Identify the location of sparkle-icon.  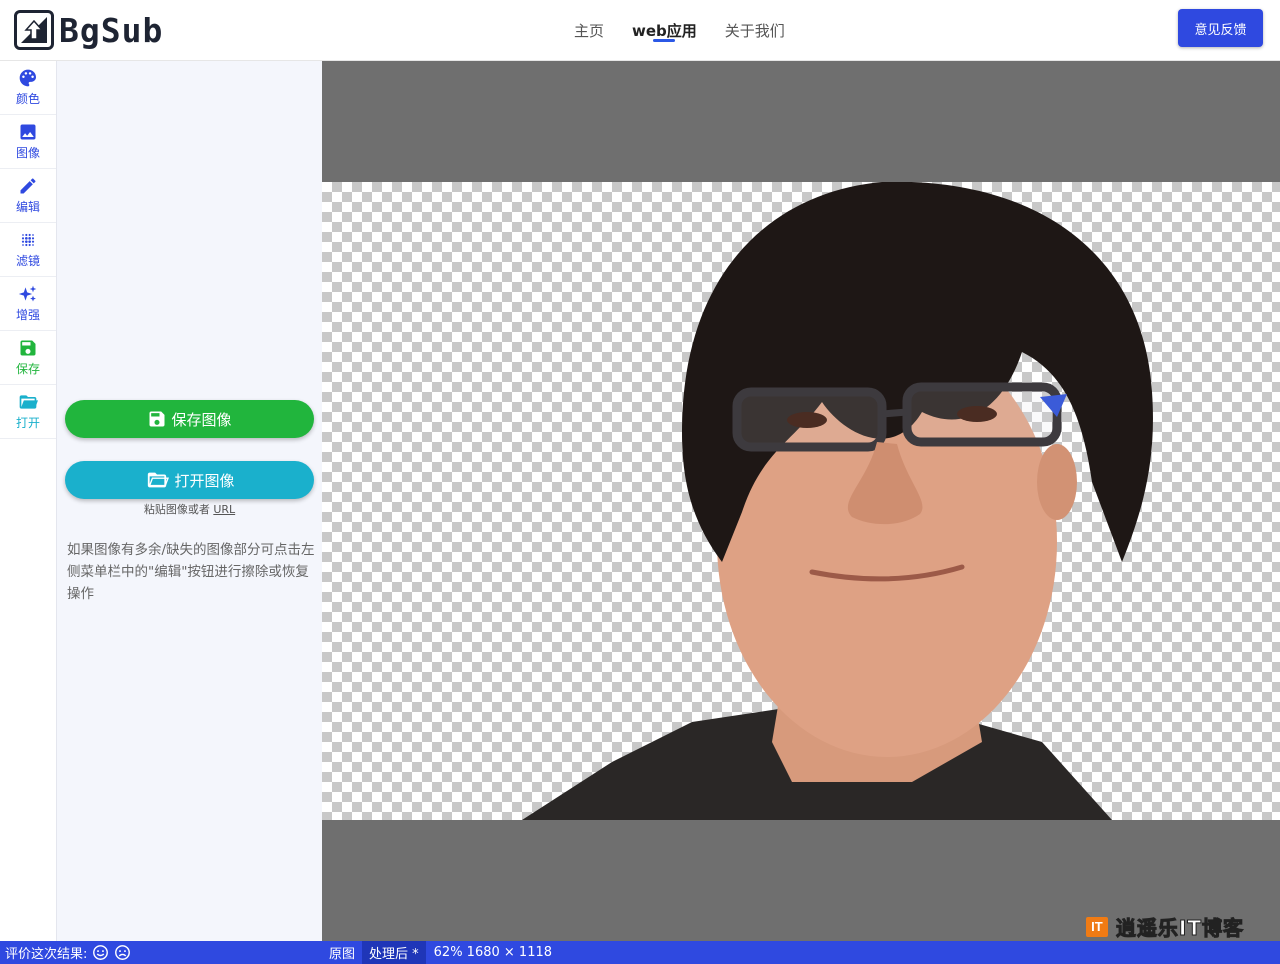
(27, 293).